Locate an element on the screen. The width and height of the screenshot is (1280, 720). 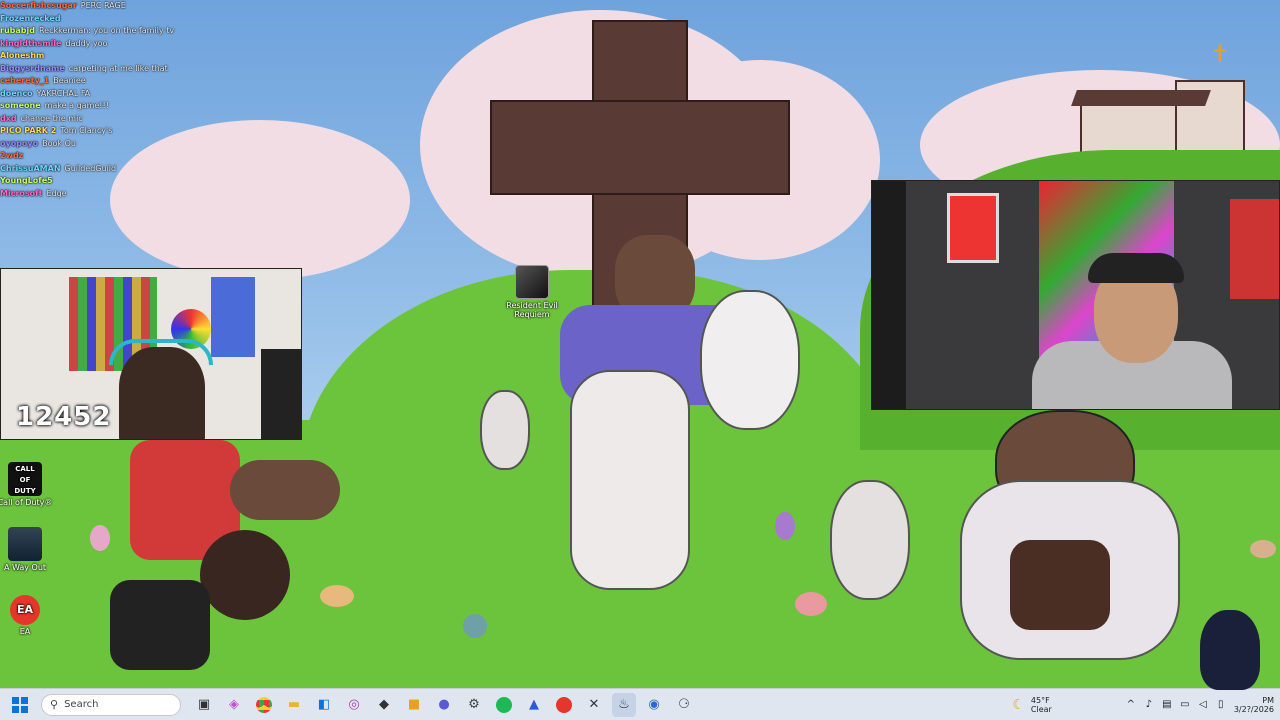
chat-text: change the mic is located at coordinates (51, 118).